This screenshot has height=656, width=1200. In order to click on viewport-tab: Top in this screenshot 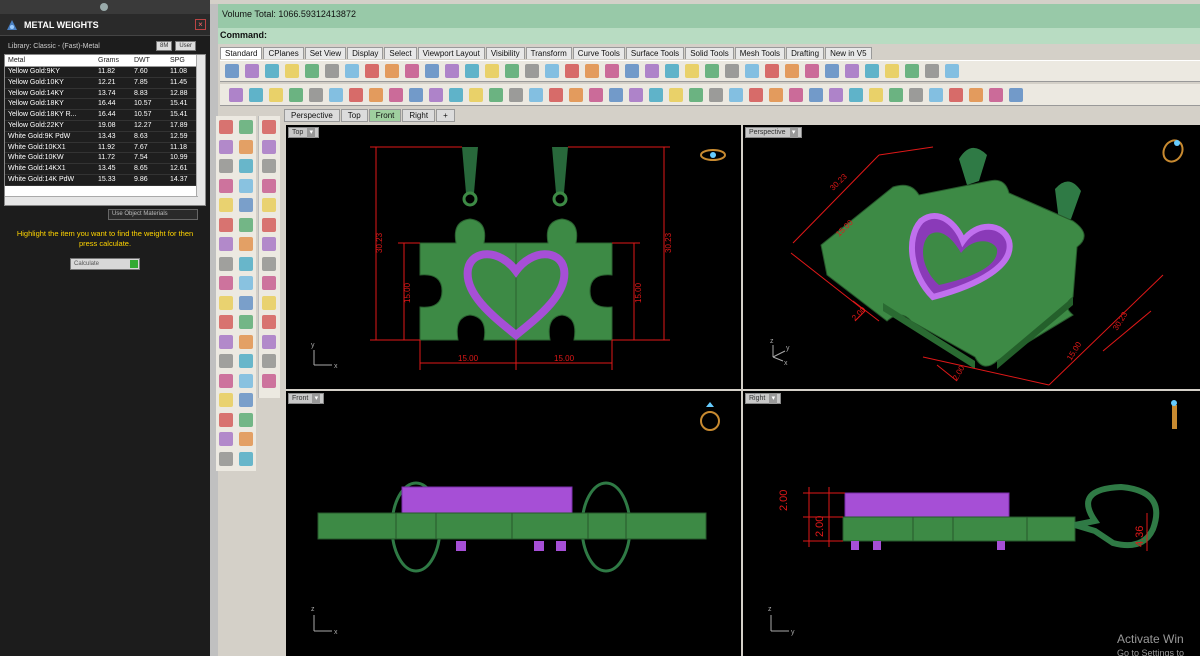, I will do `click(354, 115)`.